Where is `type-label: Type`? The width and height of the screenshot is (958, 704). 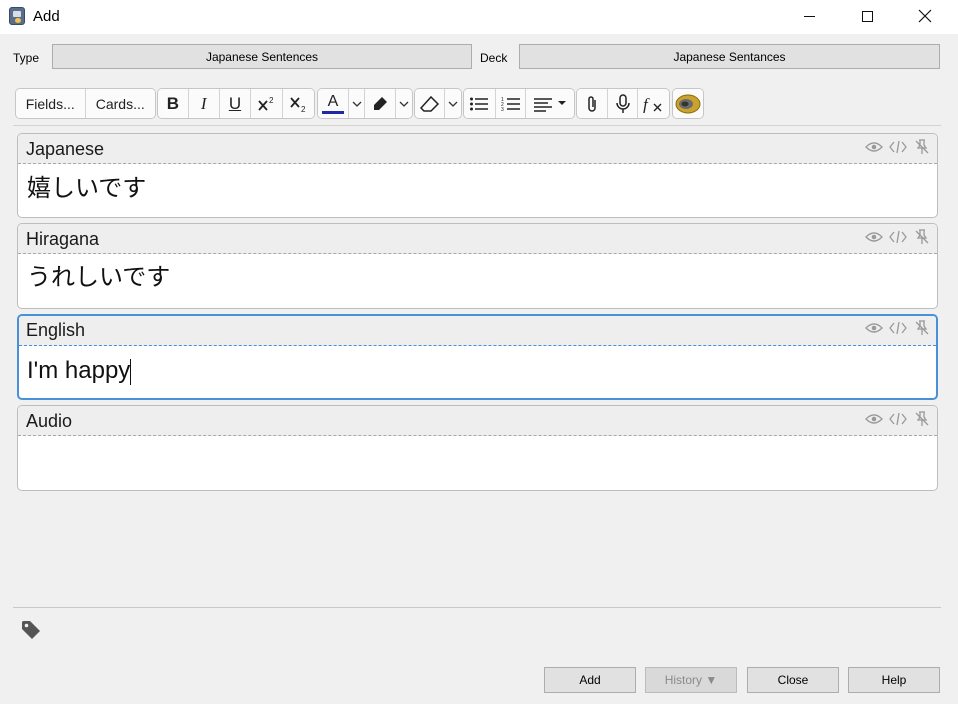
type-label: Type is located at coordinates (26, 58).